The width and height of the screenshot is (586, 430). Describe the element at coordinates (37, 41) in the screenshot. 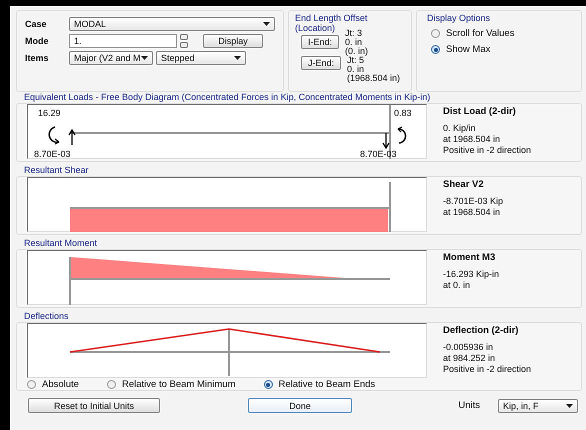

I see `field-label: Mode` at that location.